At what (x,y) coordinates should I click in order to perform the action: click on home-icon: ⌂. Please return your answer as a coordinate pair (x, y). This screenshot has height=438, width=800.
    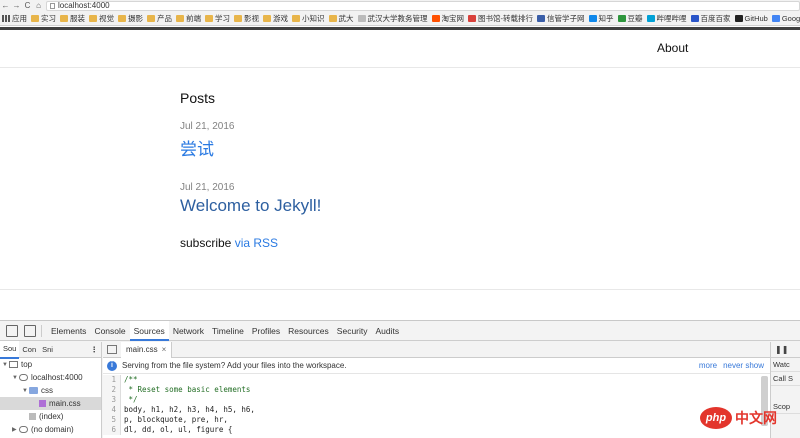
    Looking at the image, I should click on (38, 5).